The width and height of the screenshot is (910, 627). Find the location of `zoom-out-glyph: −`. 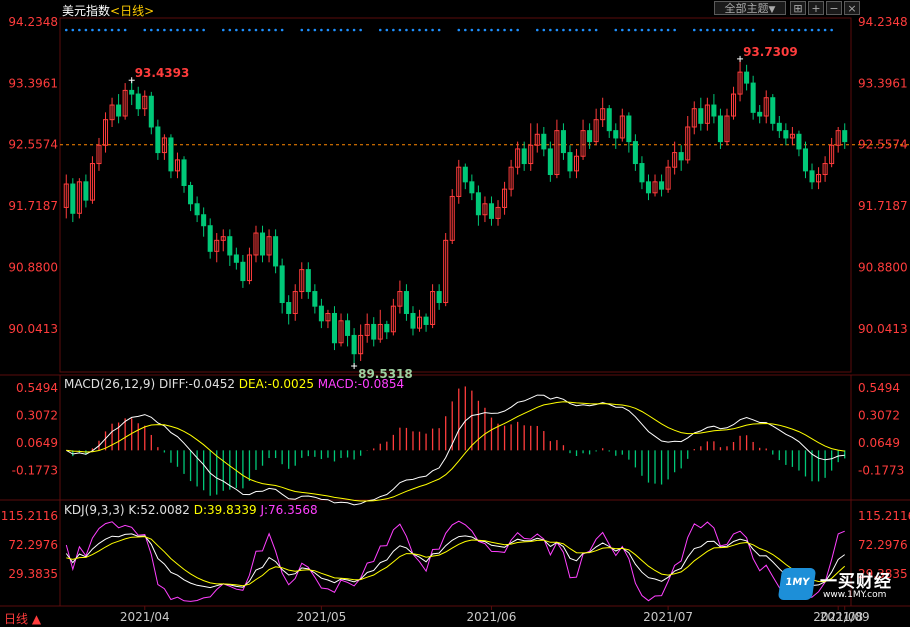

zoom-out-glyph: − is located at coordinates (834, 8).